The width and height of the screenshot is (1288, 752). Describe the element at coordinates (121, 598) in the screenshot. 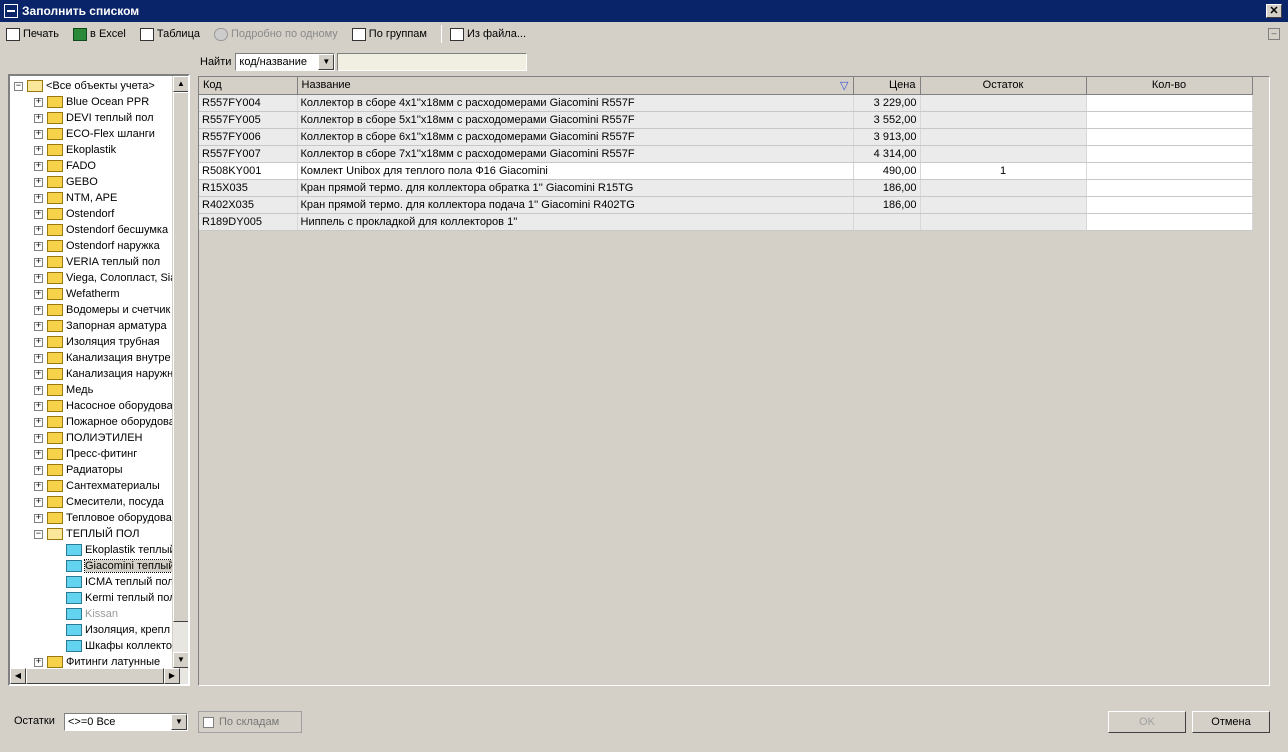

I see `tree-subitem: Kermi теплый пол` at that location.